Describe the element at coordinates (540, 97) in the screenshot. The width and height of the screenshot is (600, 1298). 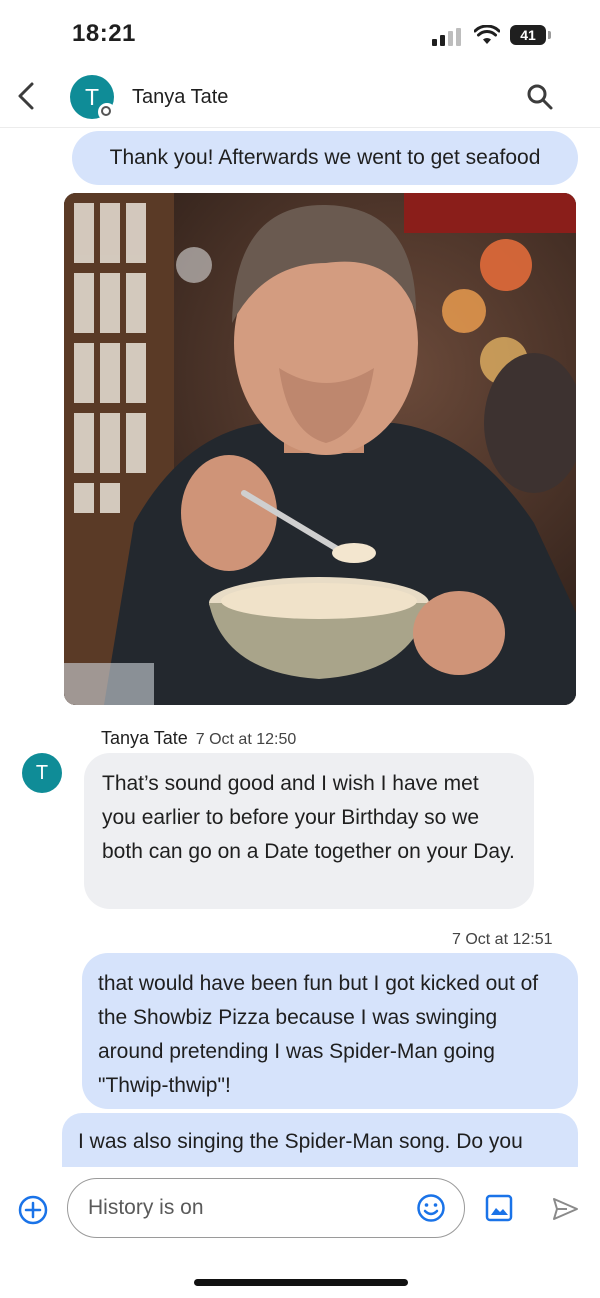
I see `search-icon` at that location.